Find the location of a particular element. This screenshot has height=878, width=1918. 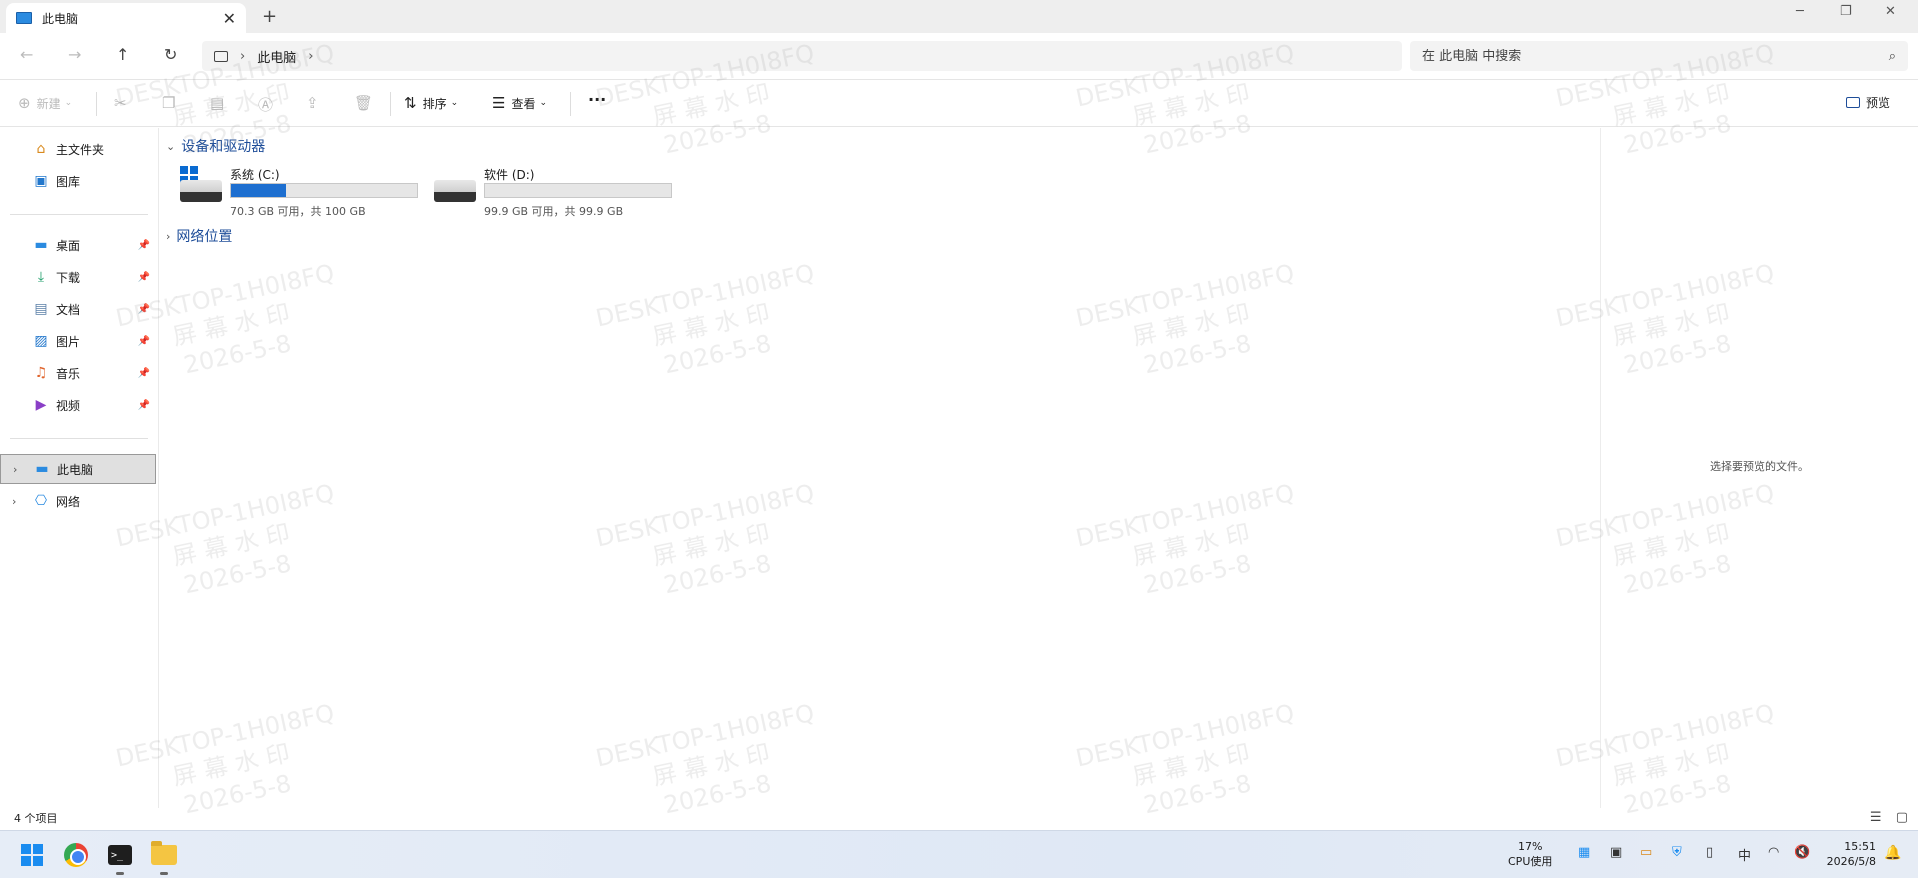

terminal-taskbar-button: >_ is located at coordinates (120, 857).